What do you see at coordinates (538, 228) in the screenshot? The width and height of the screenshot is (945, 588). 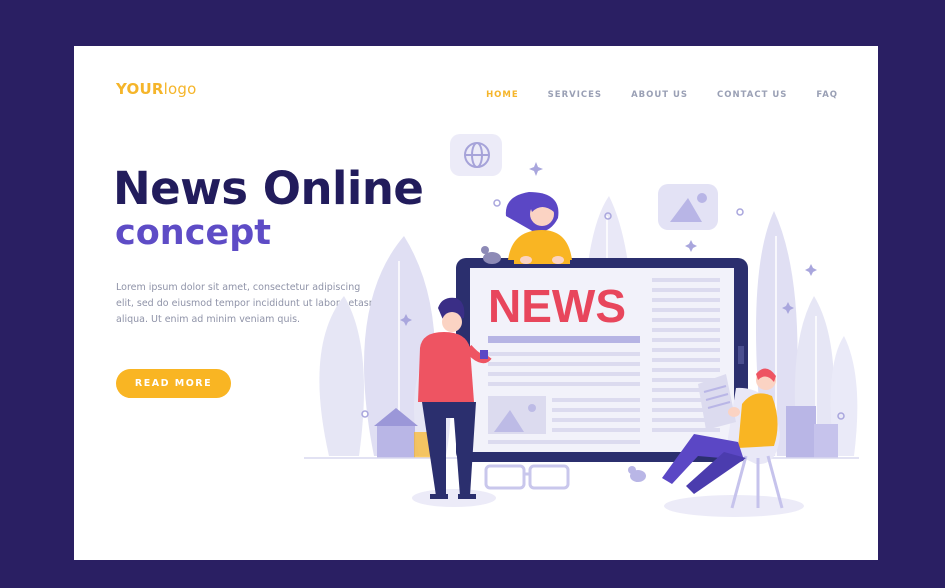 I see `woman-on-tablet` at bounding box center [538, 228].